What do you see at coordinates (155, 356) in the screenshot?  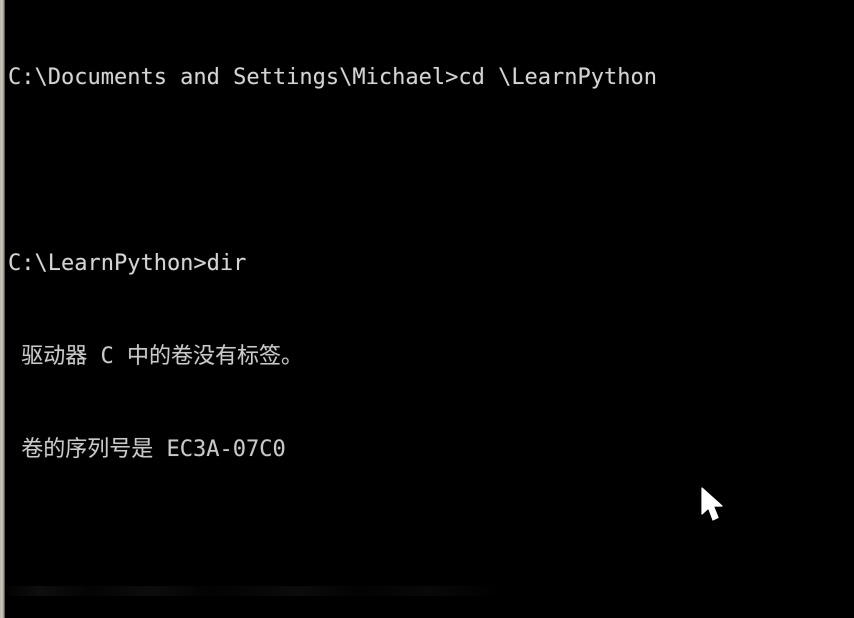 I see `terminal-line-volume-label: 驱动器 C 中的卷没有标签。` at bounding box center [155, 356].